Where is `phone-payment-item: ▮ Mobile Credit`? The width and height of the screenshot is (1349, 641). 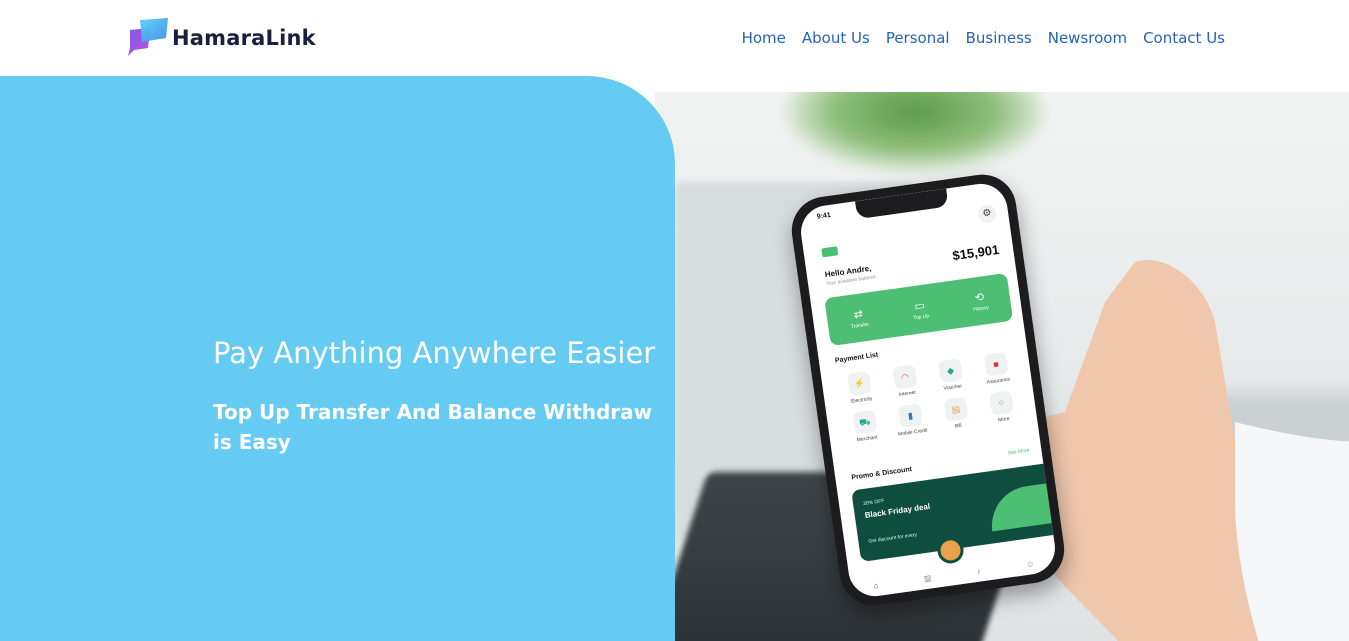
phone-payment-item: ▮ Mobile Credit is located at coordinates (911, 420).